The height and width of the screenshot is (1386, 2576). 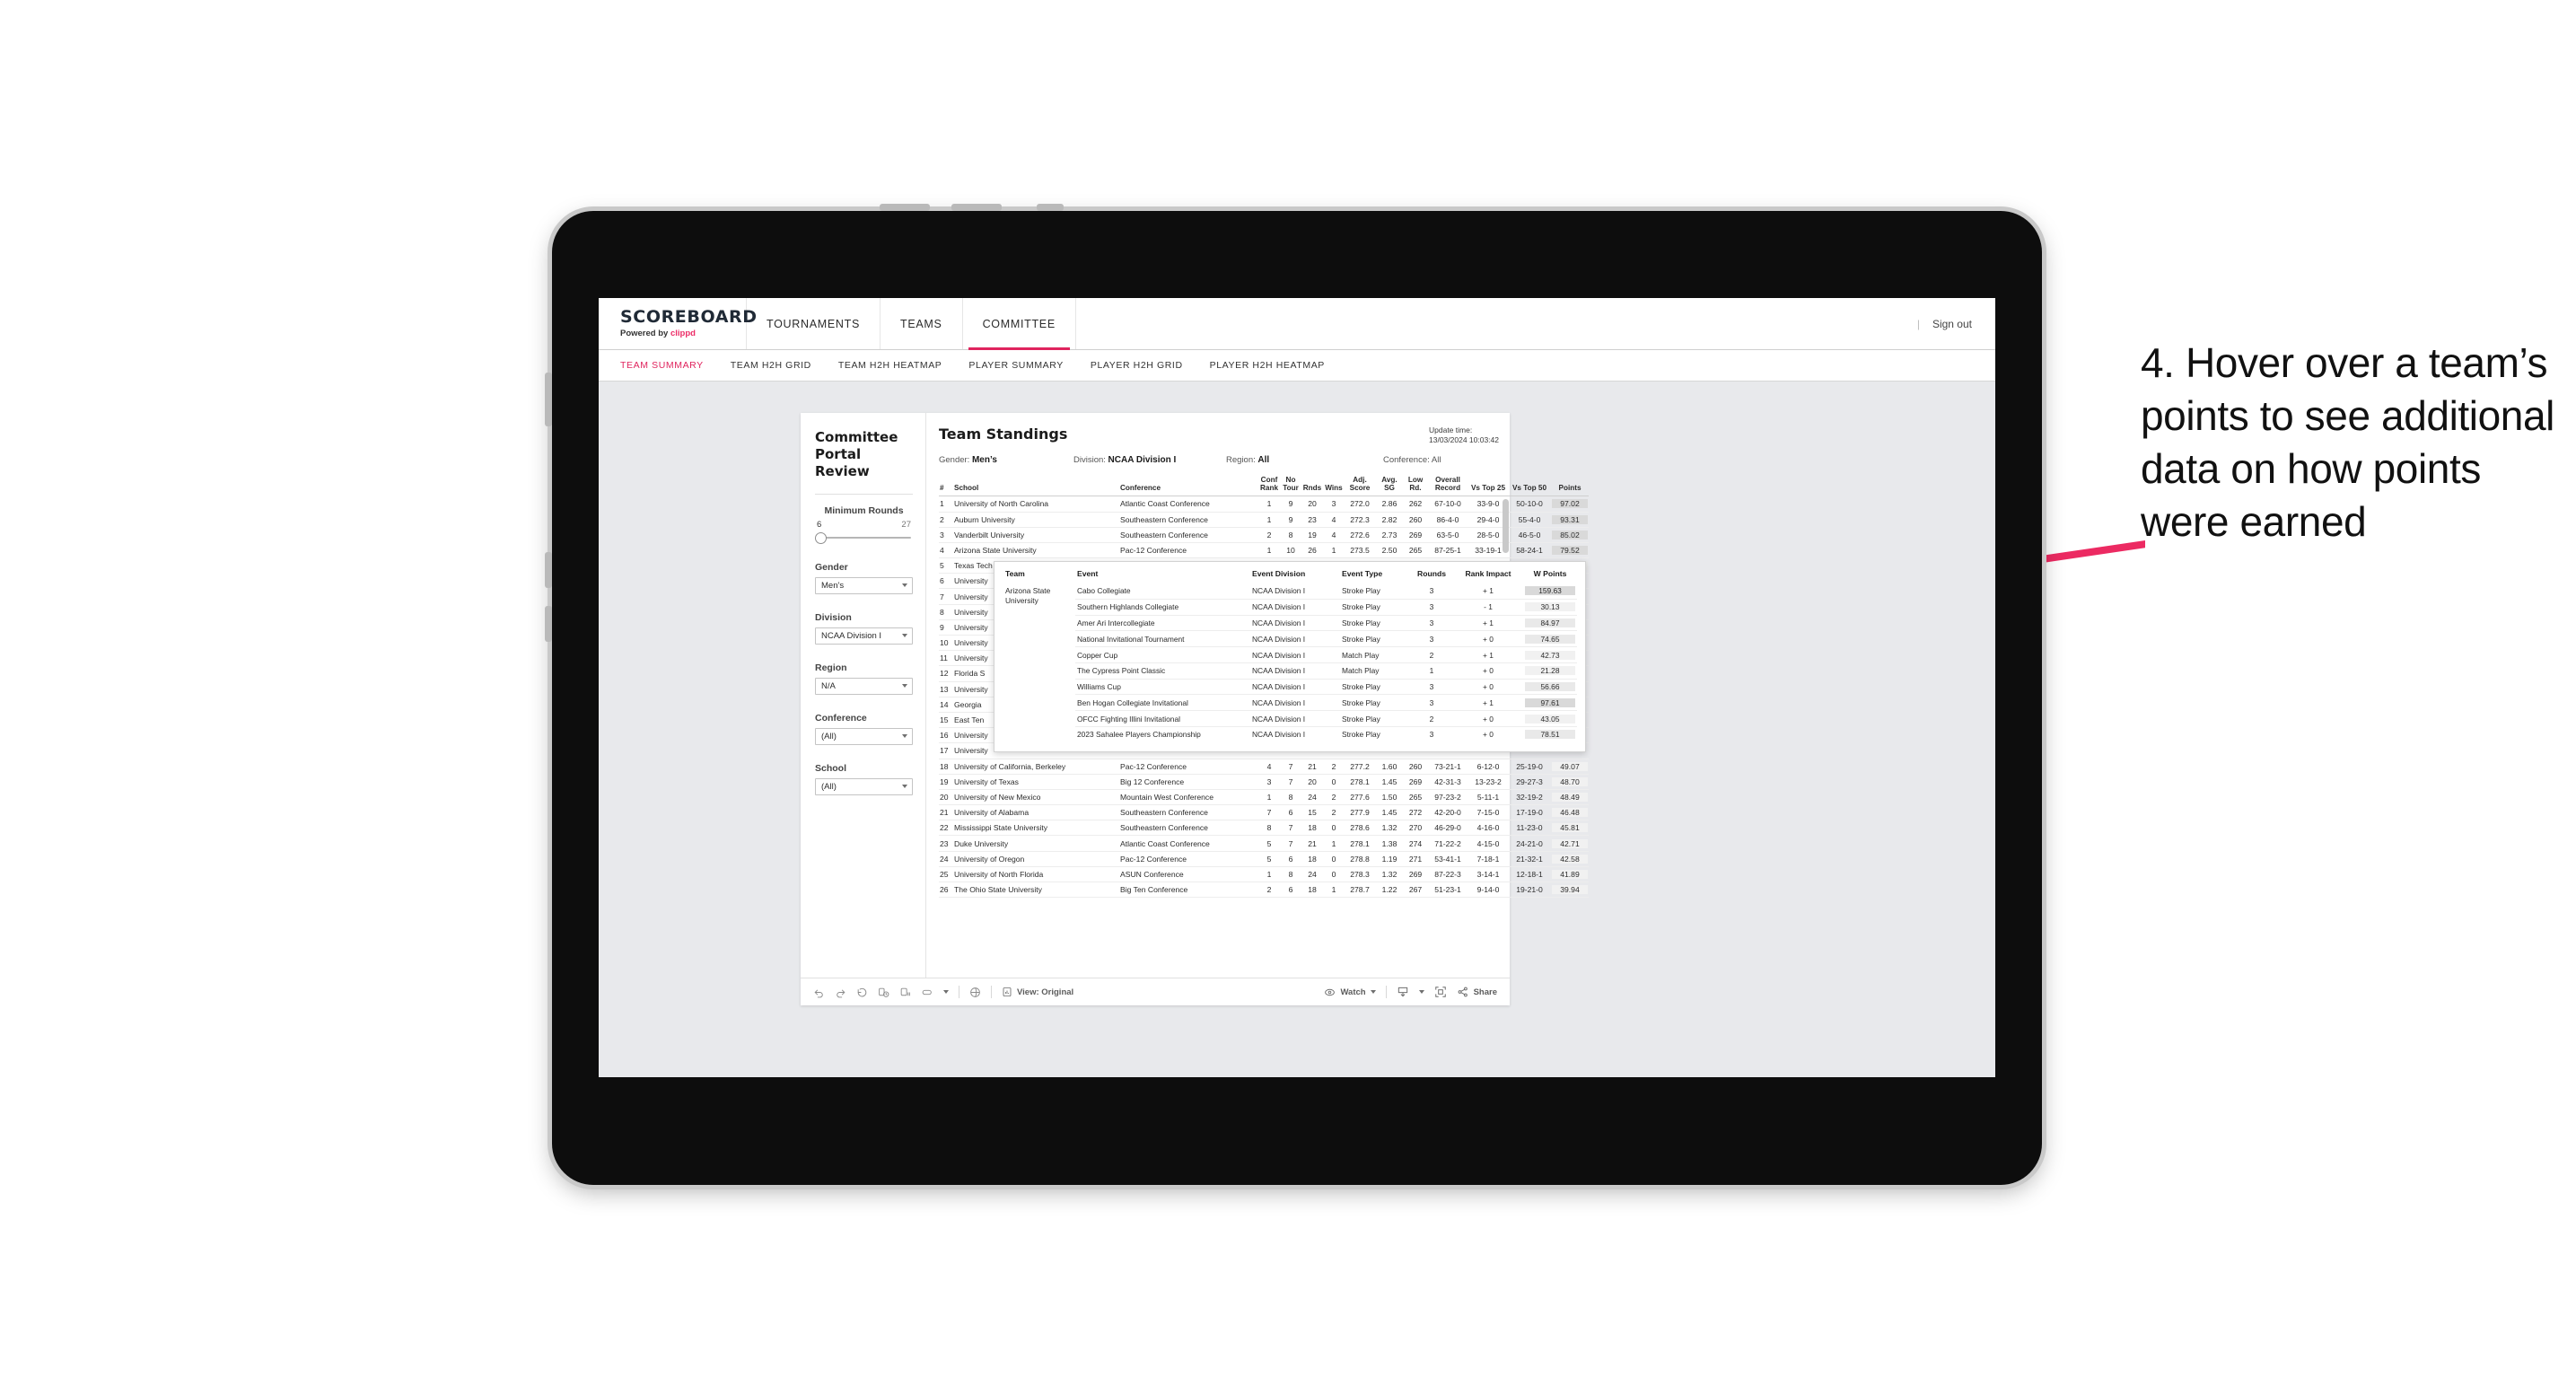 What do you see at coordinates (975, 993) in the screenshot?
I see `highlight-icon` at bounding box center [975, 993].